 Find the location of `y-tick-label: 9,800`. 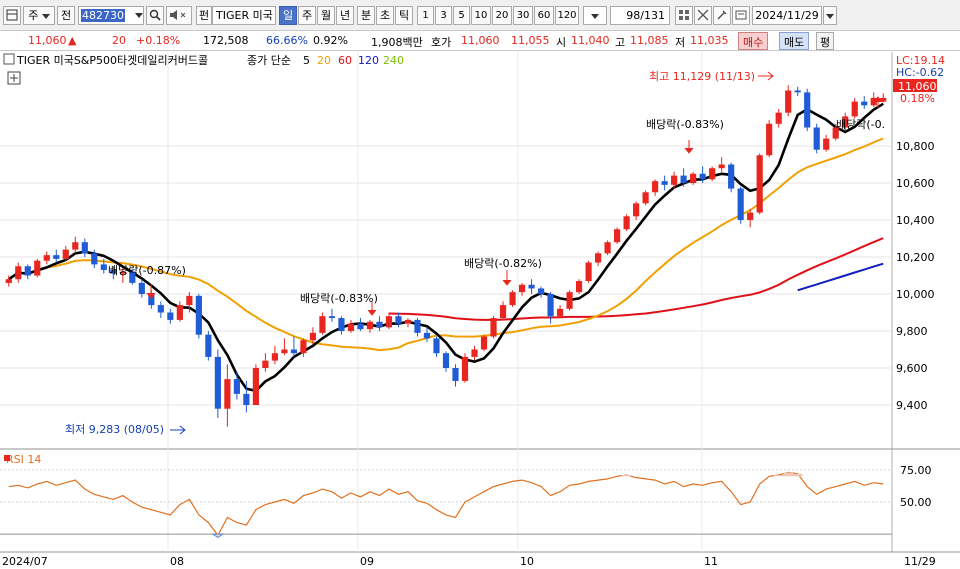

y-tick-label: 9,800 is located at coordinates (912, 331).